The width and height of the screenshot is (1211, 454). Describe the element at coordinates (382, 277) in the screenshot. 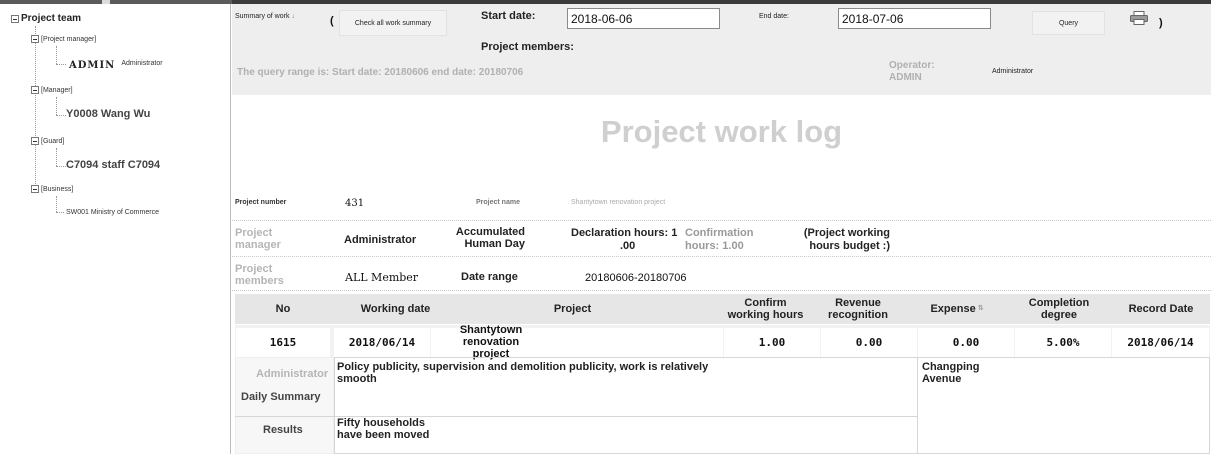

I see `project-members-value: ALL Member` at that location.